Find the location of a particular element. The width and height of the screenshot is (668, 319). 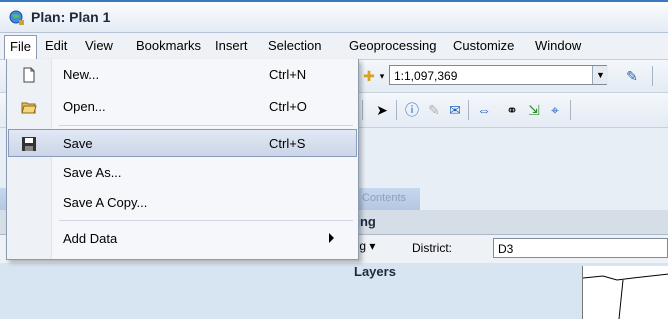

layers-heading: Layers is located at coordinates (375, 271).